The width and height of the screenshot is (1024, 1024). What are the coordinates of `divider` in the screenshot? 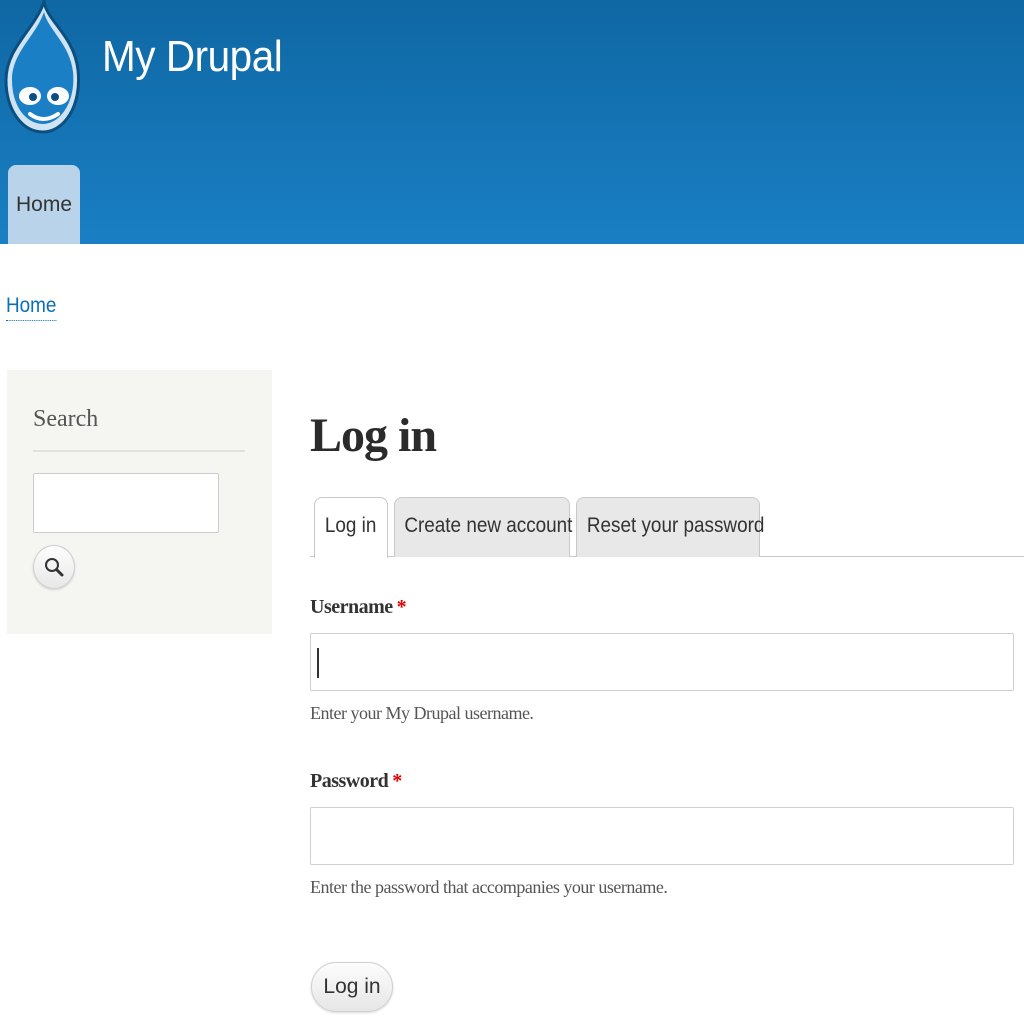 It's located at (139, 451).